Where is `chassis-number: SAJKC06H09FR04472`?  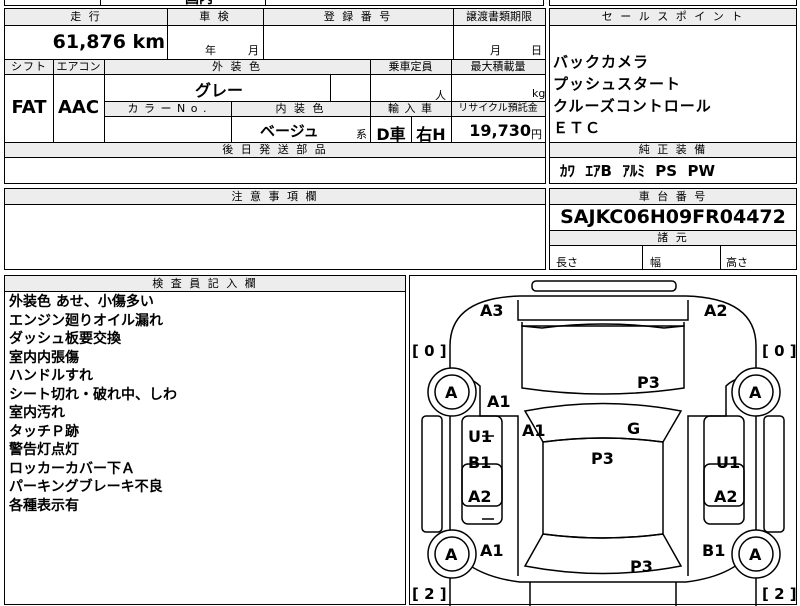 chassis-number: SAJKC06H09FR04472 is located at coordinates (673, 217).